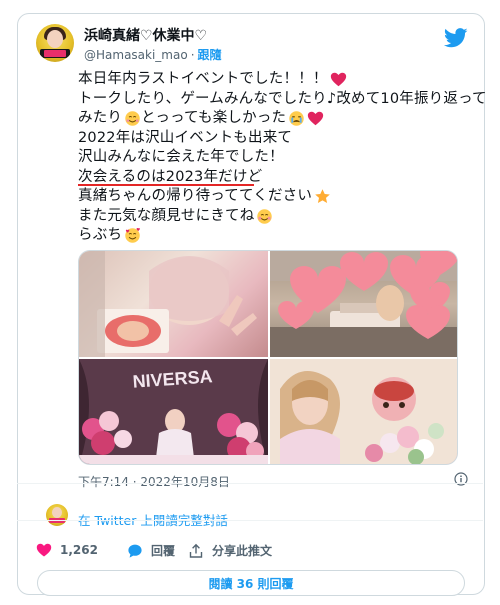 This screenshot has height=605, width=500. Describe the element at coordinates (57, 515) in the screenshot. I see `conversation-avatar` at that location.